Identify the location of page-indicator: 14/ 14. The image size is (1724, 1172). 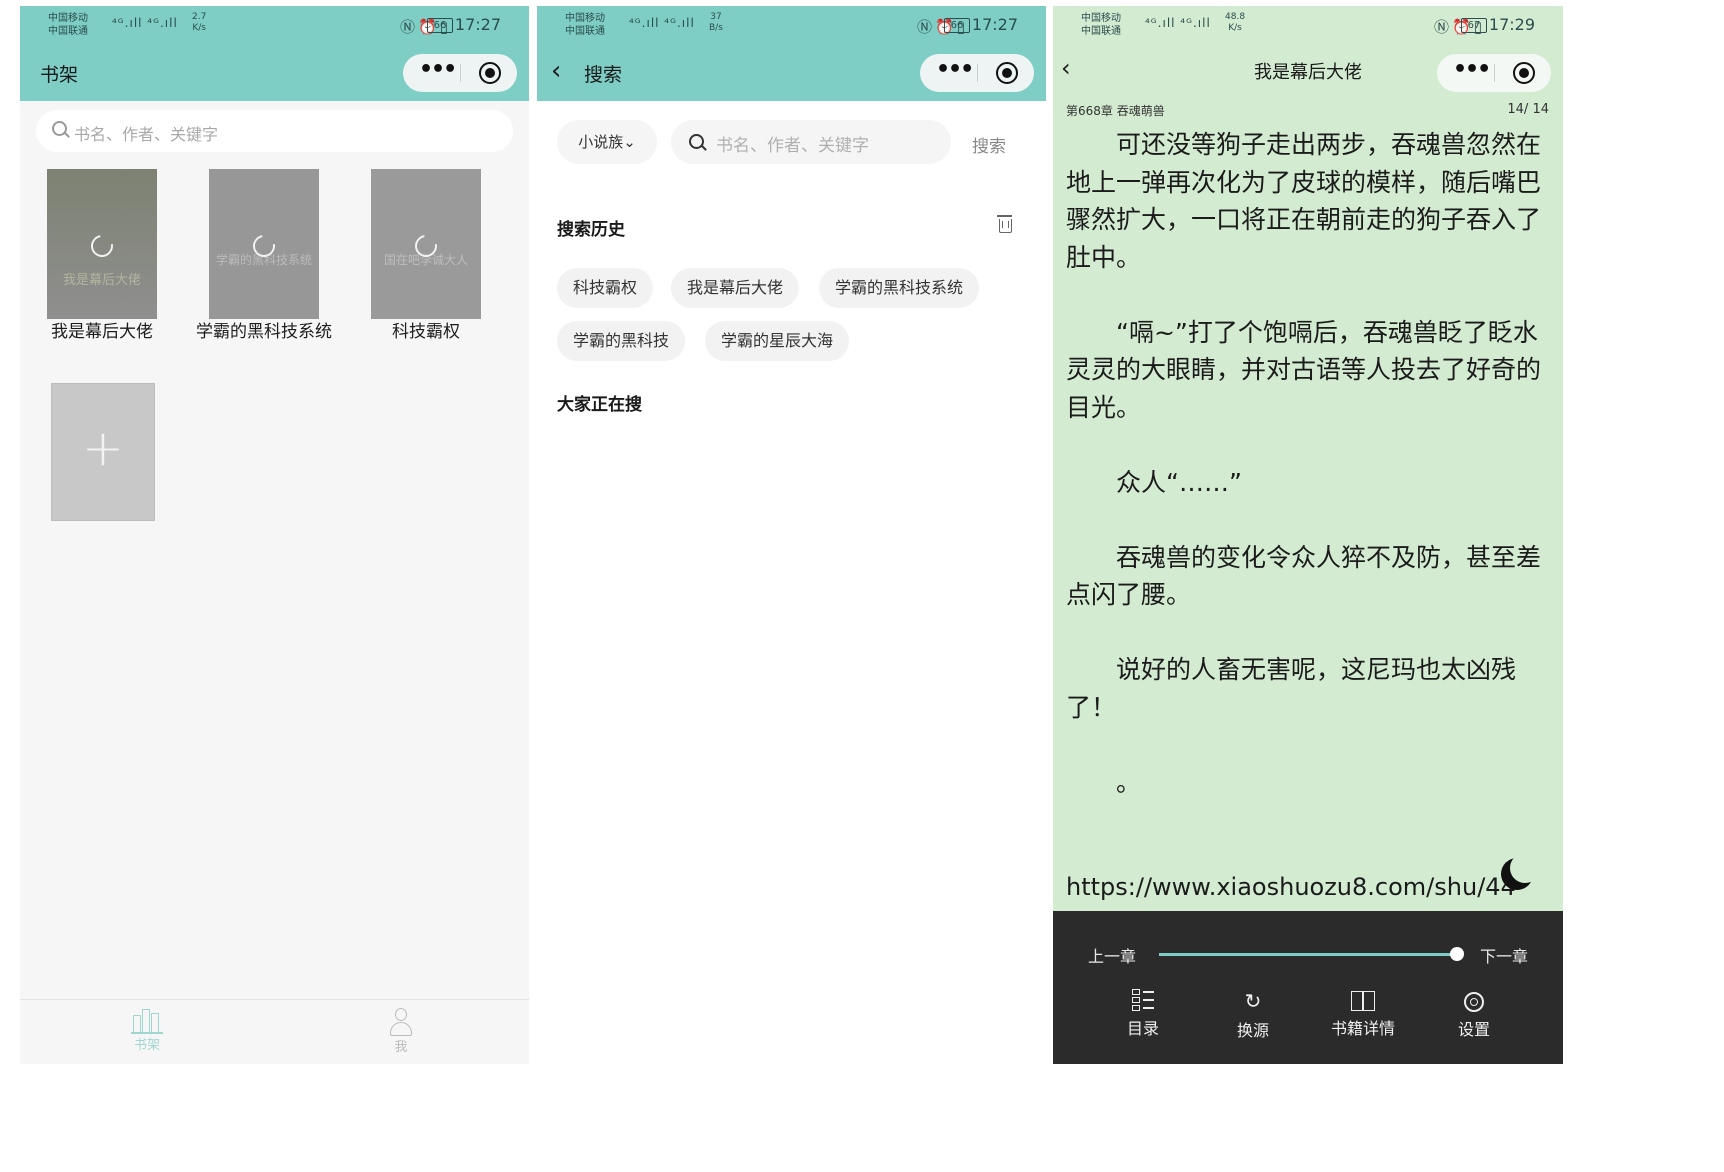
(1528, 109).